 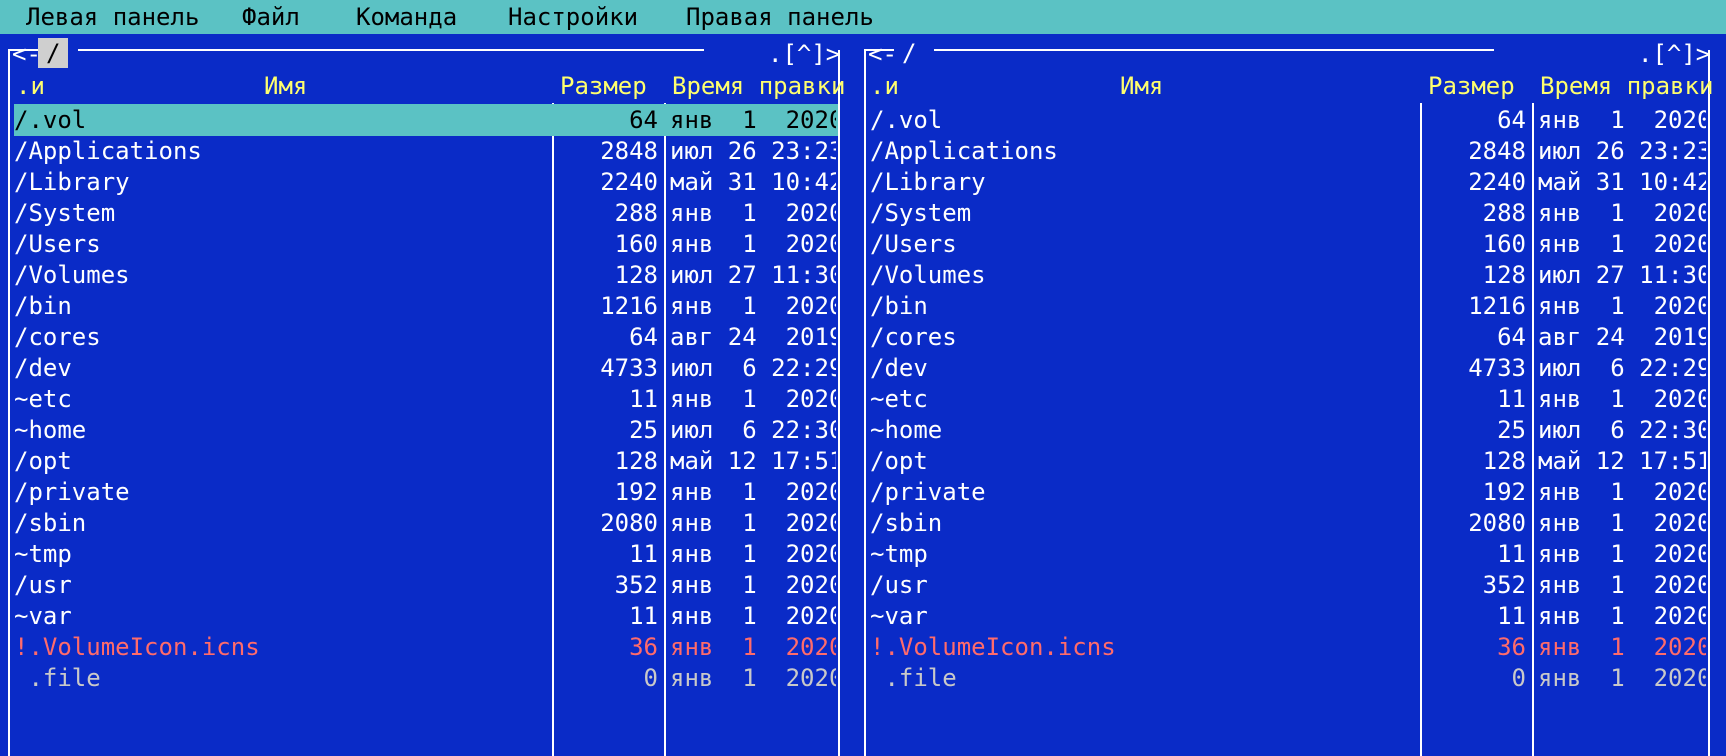 I want to click on file-name: /Library, so click(x=928, y=182).